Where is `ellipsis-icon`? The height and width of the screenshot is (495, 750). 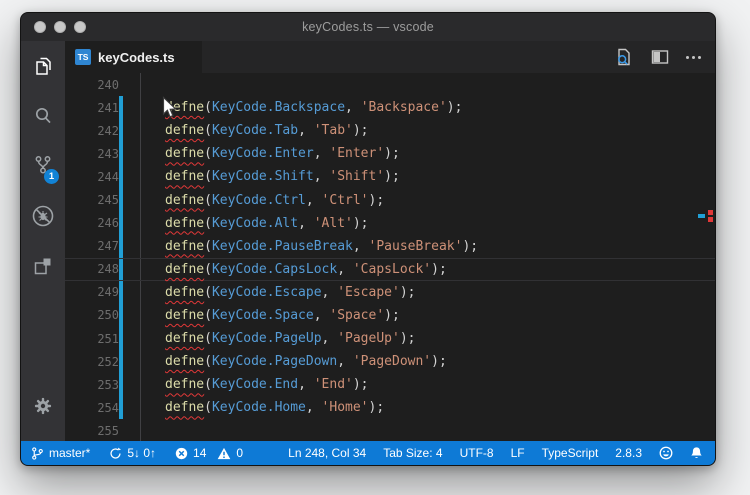 ellipsis-icon is located at coordinates (693, 57).